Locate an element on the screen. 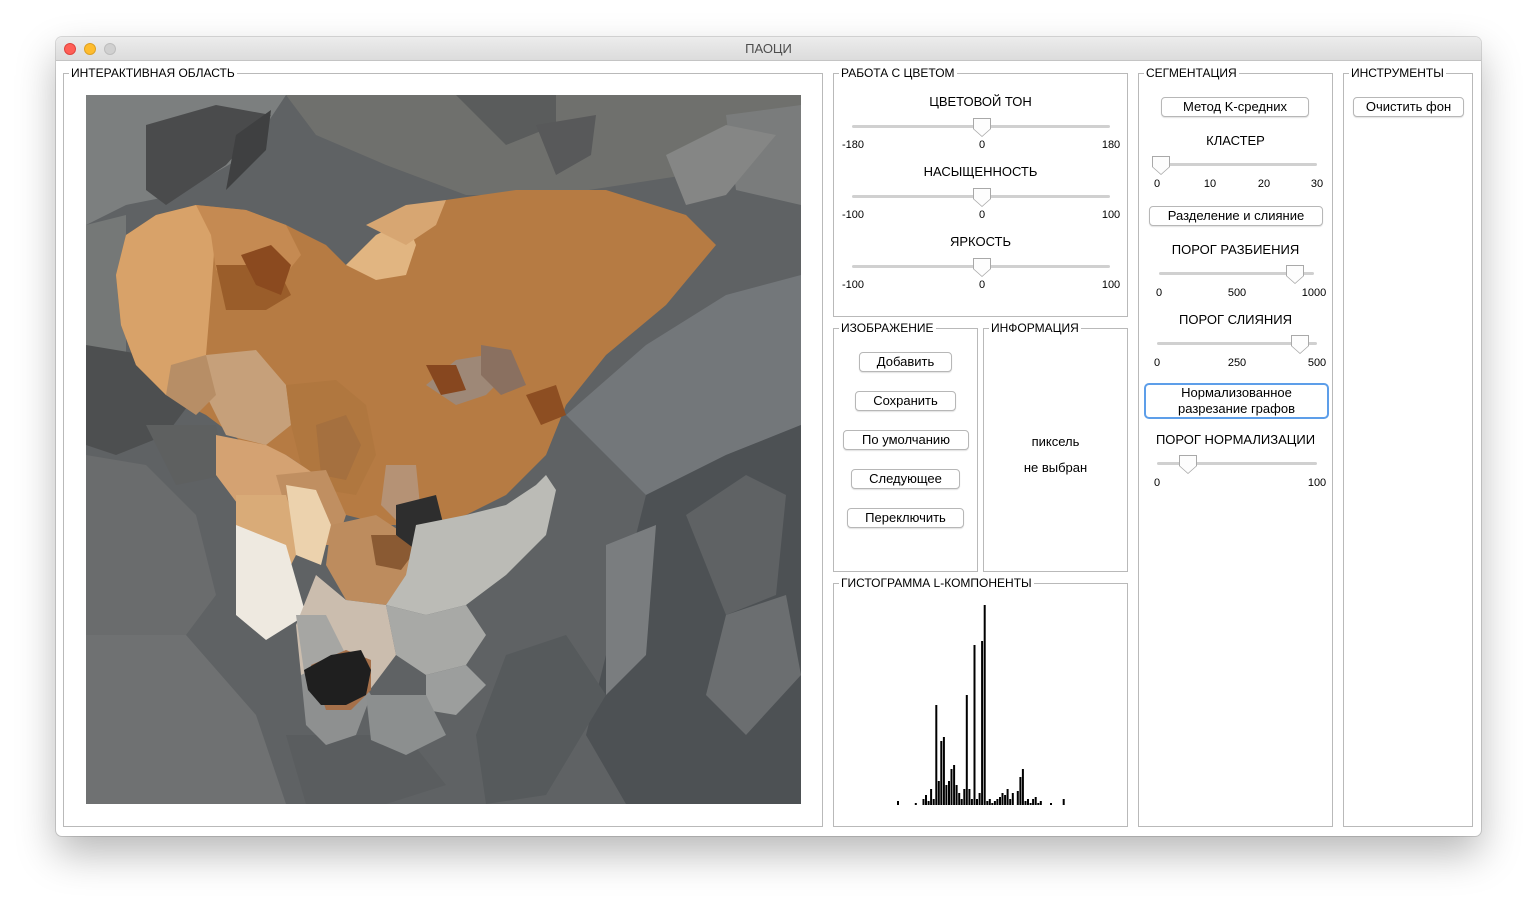 Image resolution: width=1537 pixels, height=912 pixels. saturation-slider-thumb is located at coordinates (982, 197).